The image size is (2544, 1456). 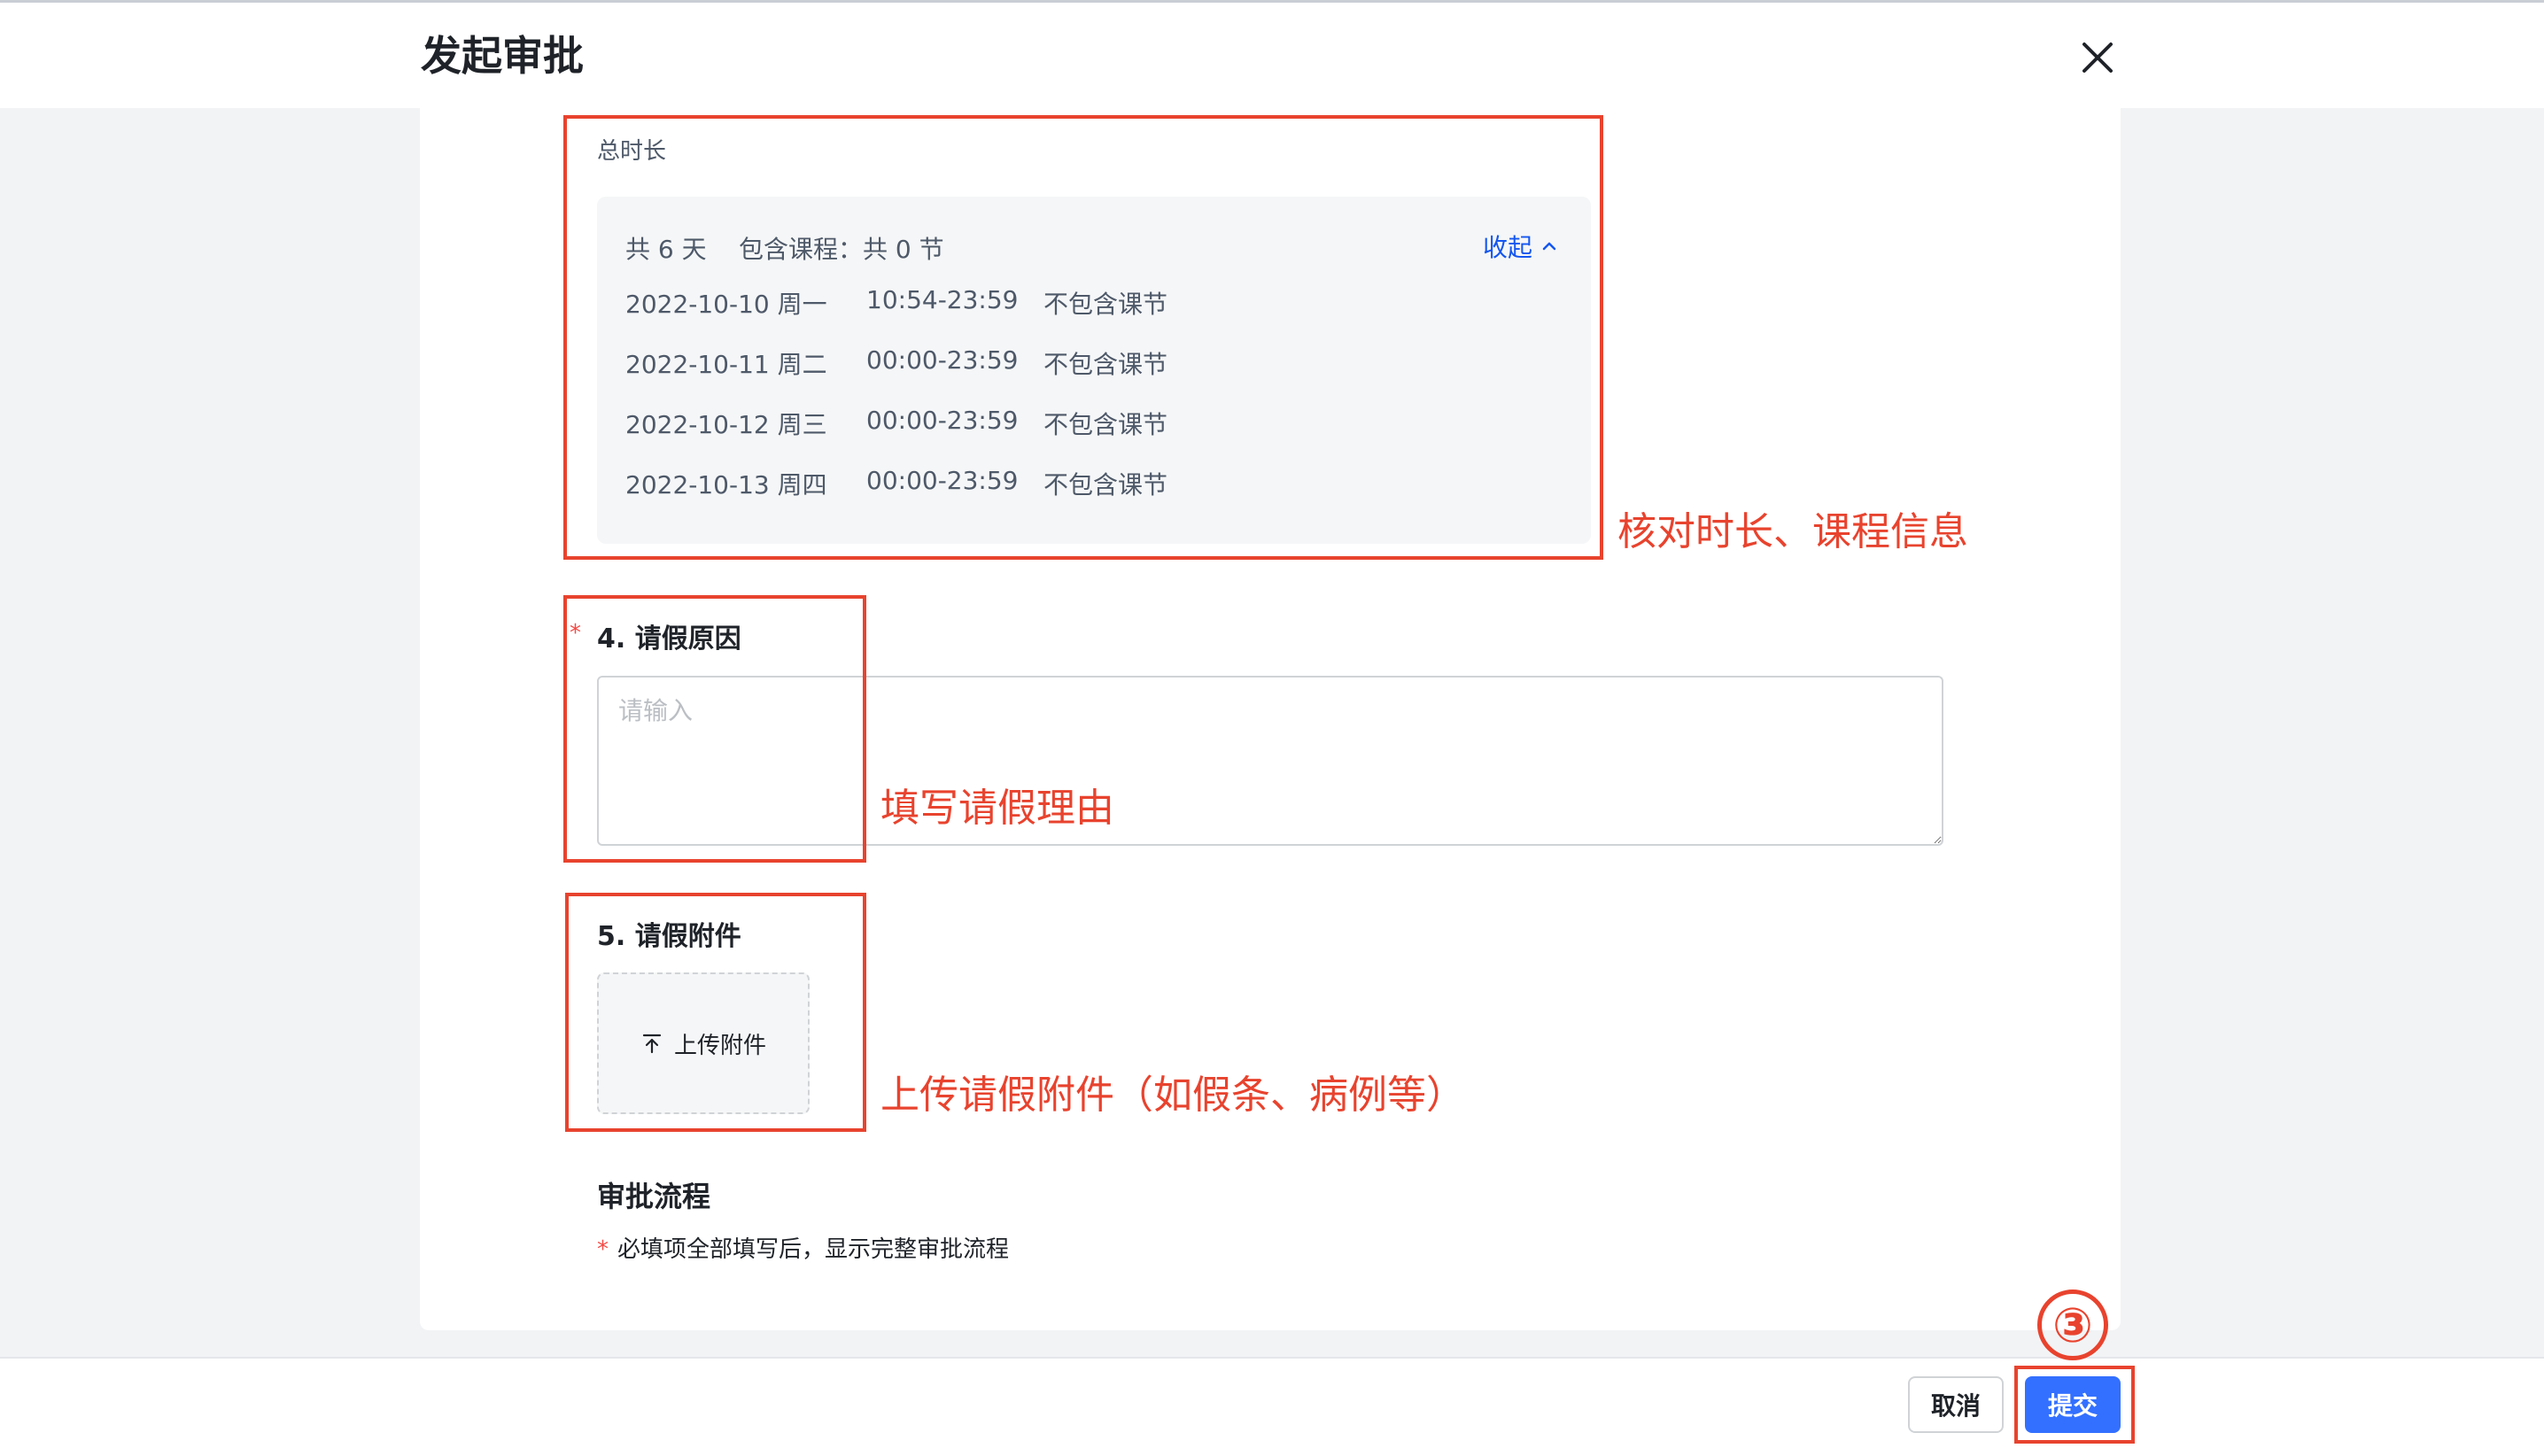 What do you see at coordinates (997, 808) in the screenshot?
I see `annotation-reason-note: 填写请假理由` at bounding box center [997, 808].